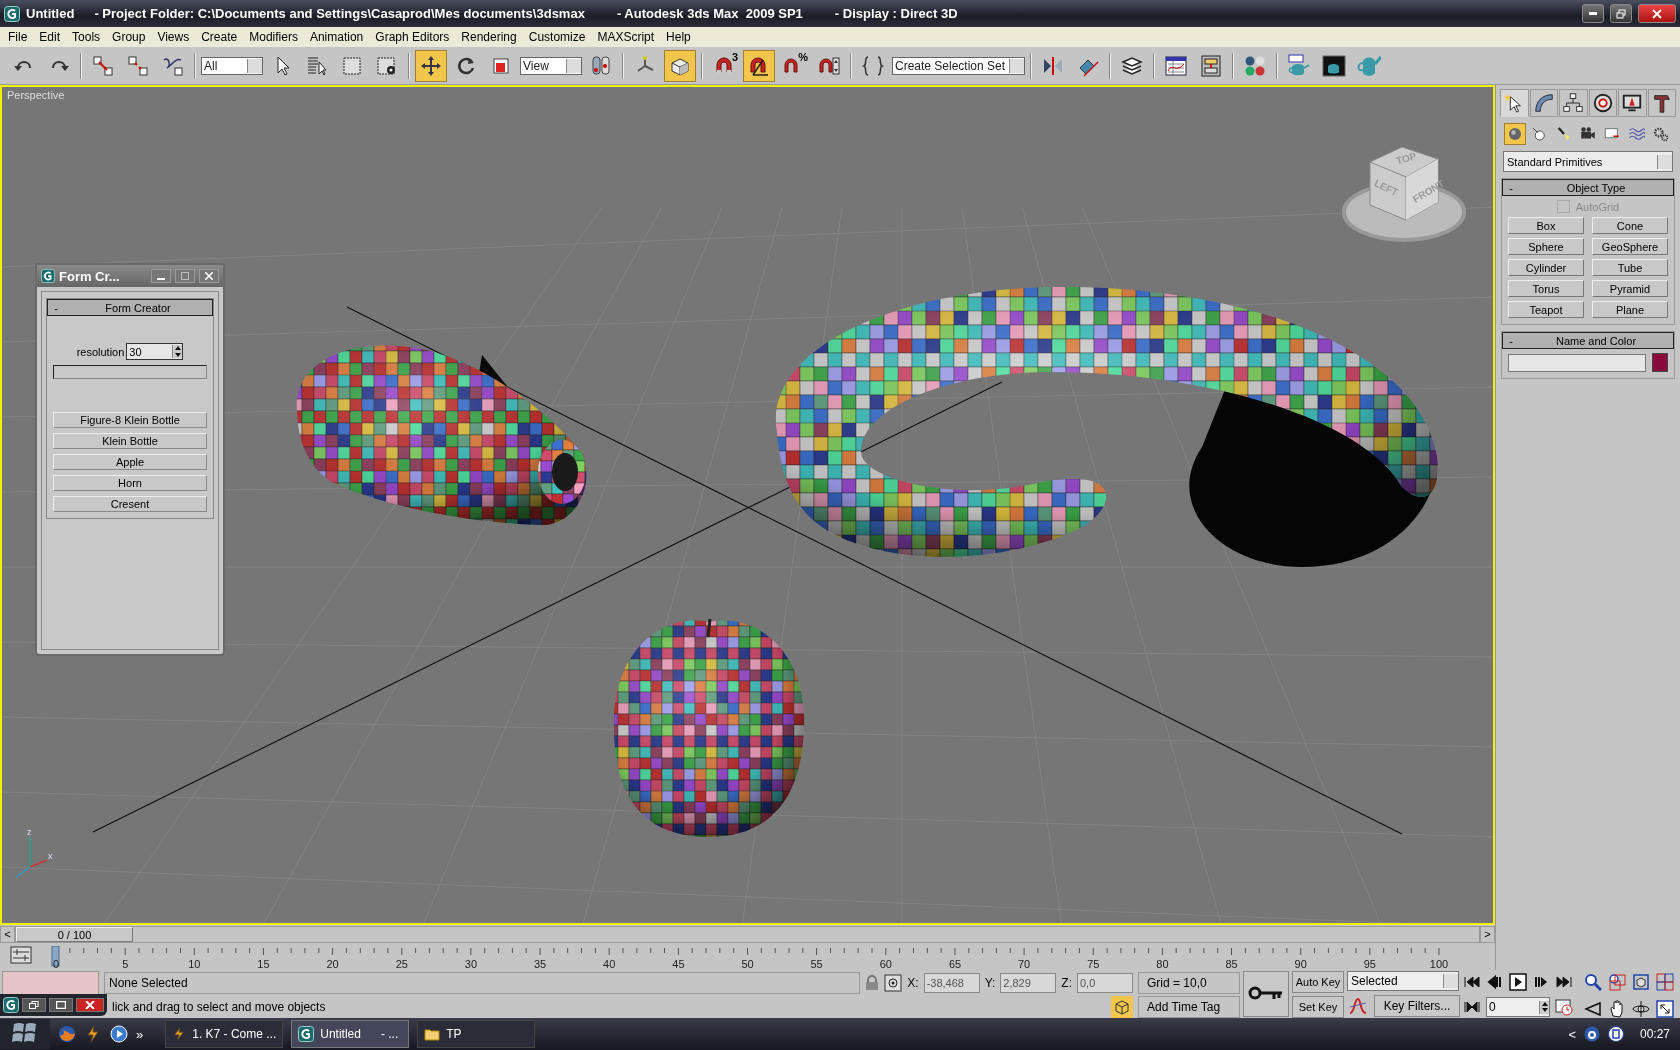  What do you see at coordinates (951, 982) in the screenshot?
I see `coordinate-field: -38,468` at bounding box center [951, 982].